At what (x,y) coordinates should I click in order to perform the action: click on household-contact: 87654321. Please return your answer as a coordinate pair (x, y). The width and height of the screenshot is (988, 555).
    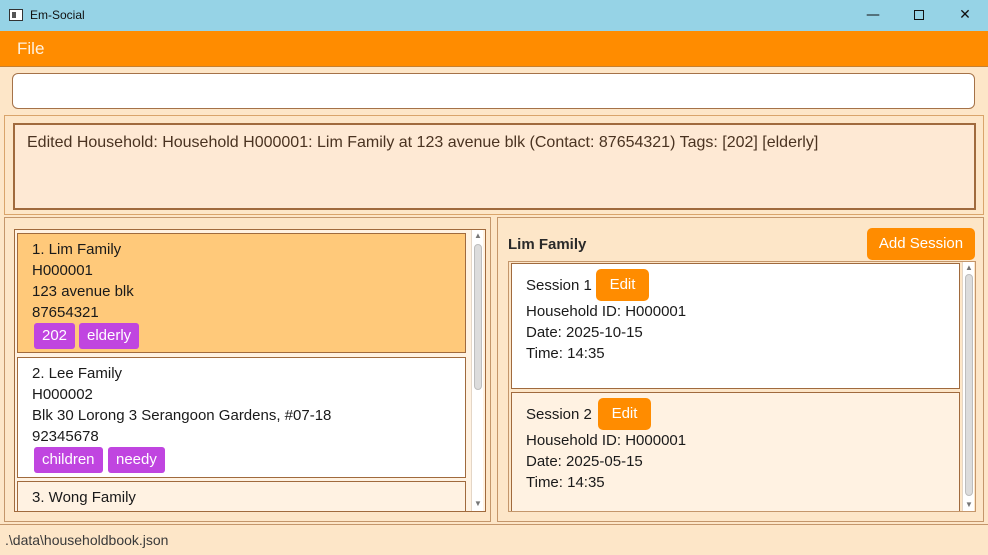
    Looking at the image, I should click on (65, 312).